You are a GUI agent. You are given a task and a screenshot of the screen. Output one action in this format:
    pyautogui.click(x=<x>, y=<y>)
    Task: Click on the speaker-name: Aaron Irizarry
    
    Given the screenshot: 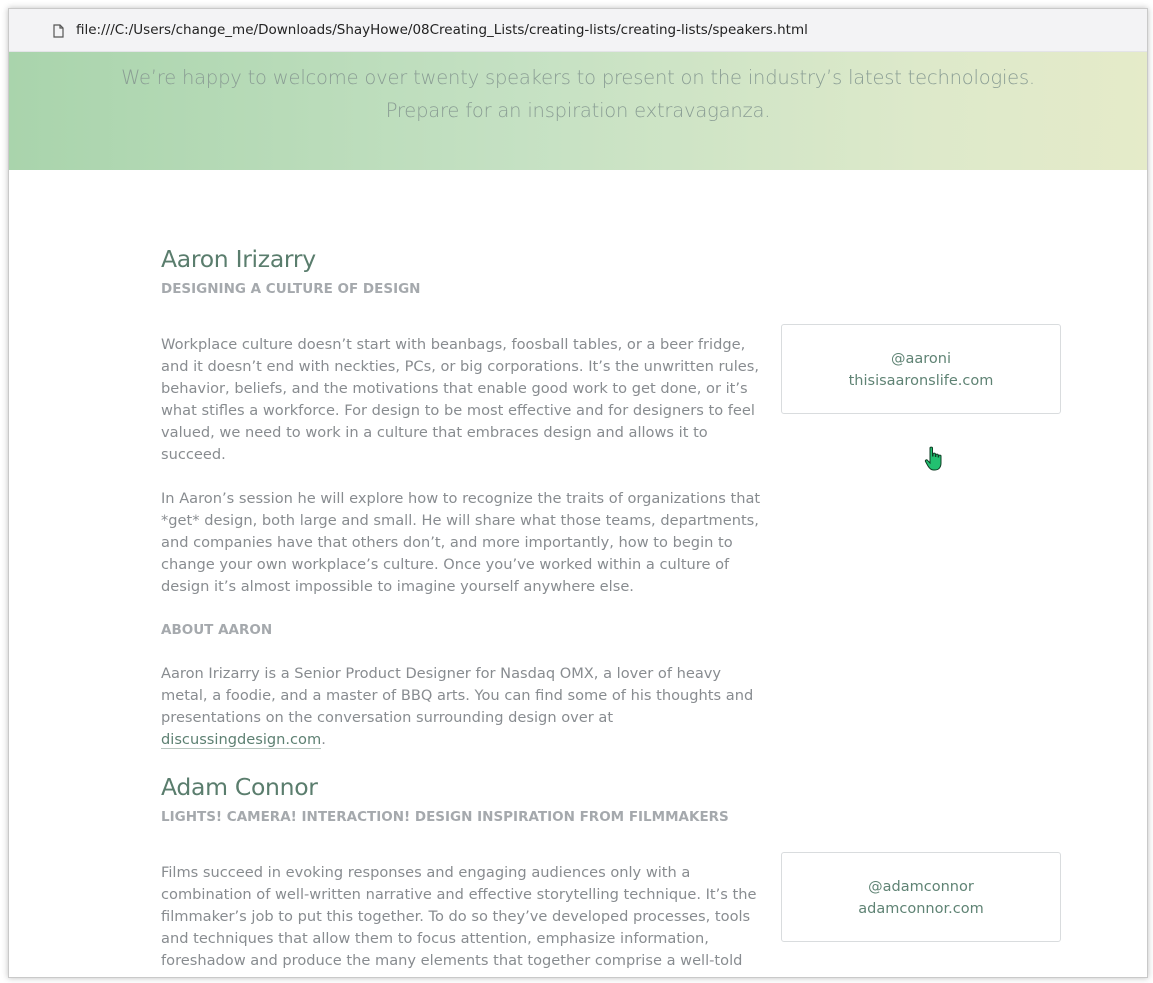 What is the action you would take?
    pyautogui.click(x=238, y=259)
    